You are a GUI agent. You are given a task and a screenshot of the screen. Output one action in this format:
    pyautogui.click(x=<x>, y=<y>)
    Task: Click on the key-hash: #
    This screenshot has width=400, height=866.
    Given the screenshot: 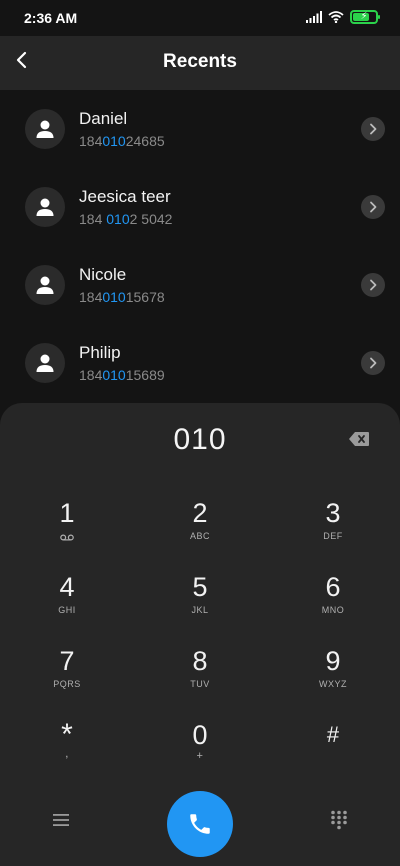 What is the action you would take?
    pyautogui.click(x=333, y=750)
    